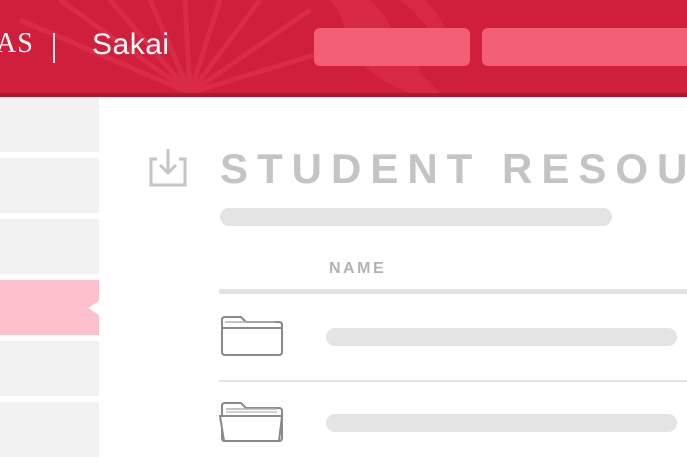  I want to click on sidebar-item-resources-active, so click(49, 307).